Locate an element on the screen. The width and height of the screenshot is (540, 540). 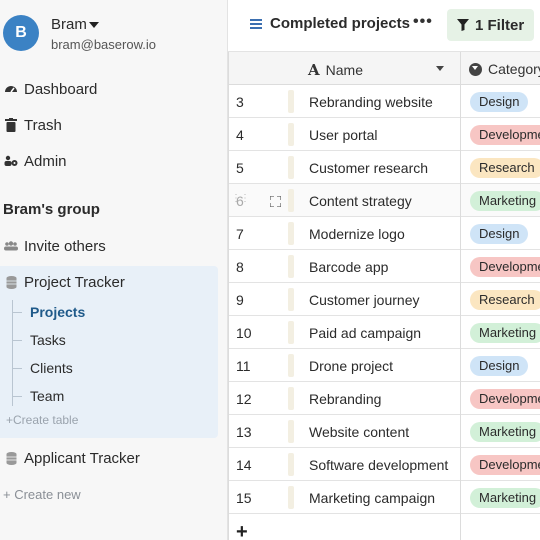
caret-down-icon is located at coordinates (94, 25).